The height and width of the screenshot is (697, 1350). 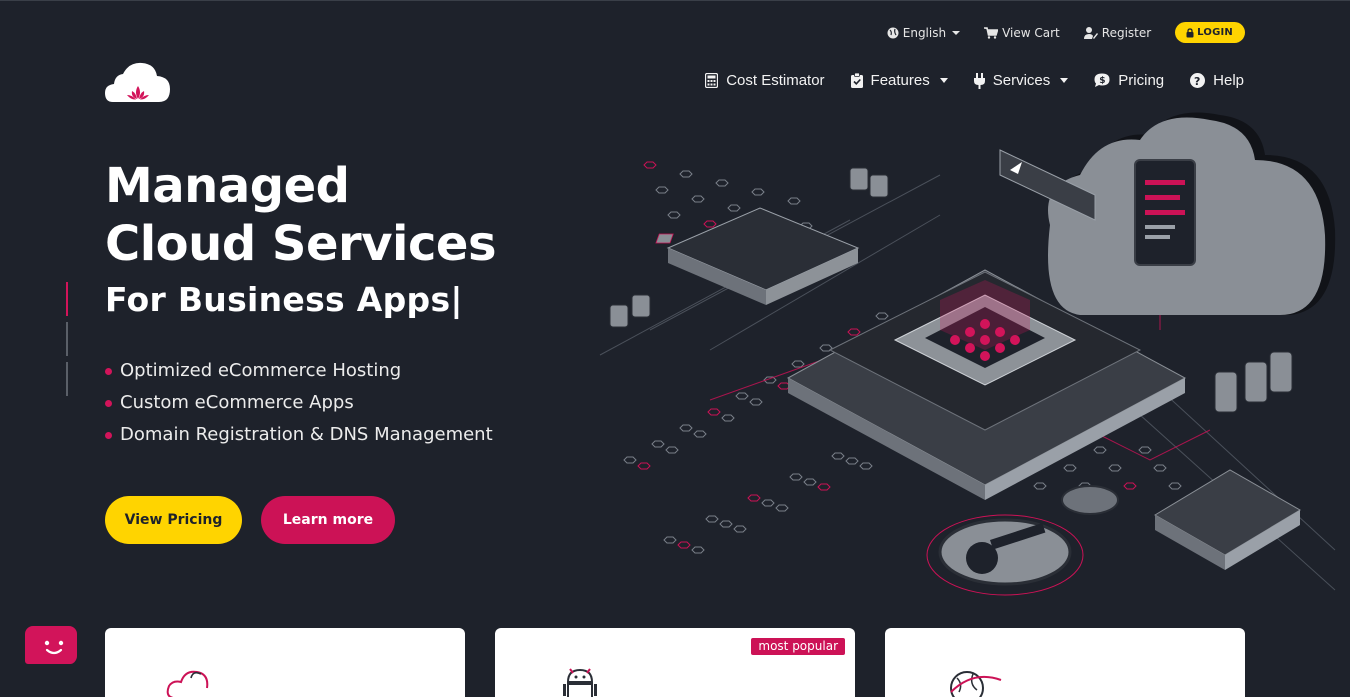 I want to click on login-label: LOGIN, so click(x=1215, y=32).